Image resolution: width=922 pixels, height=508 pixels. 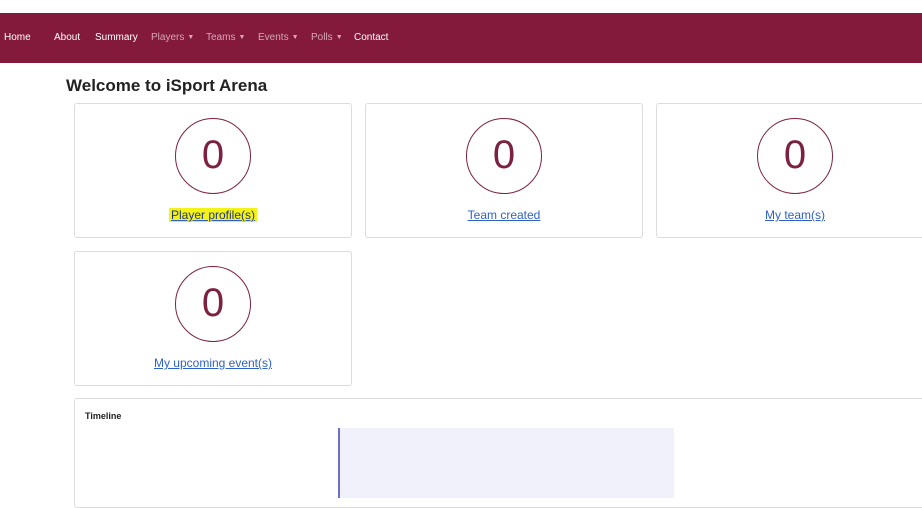 What do you see at coordinates (371, 38) in the screenshot?
I see `nav-contact: Contact` at bounding box center [371, 38].